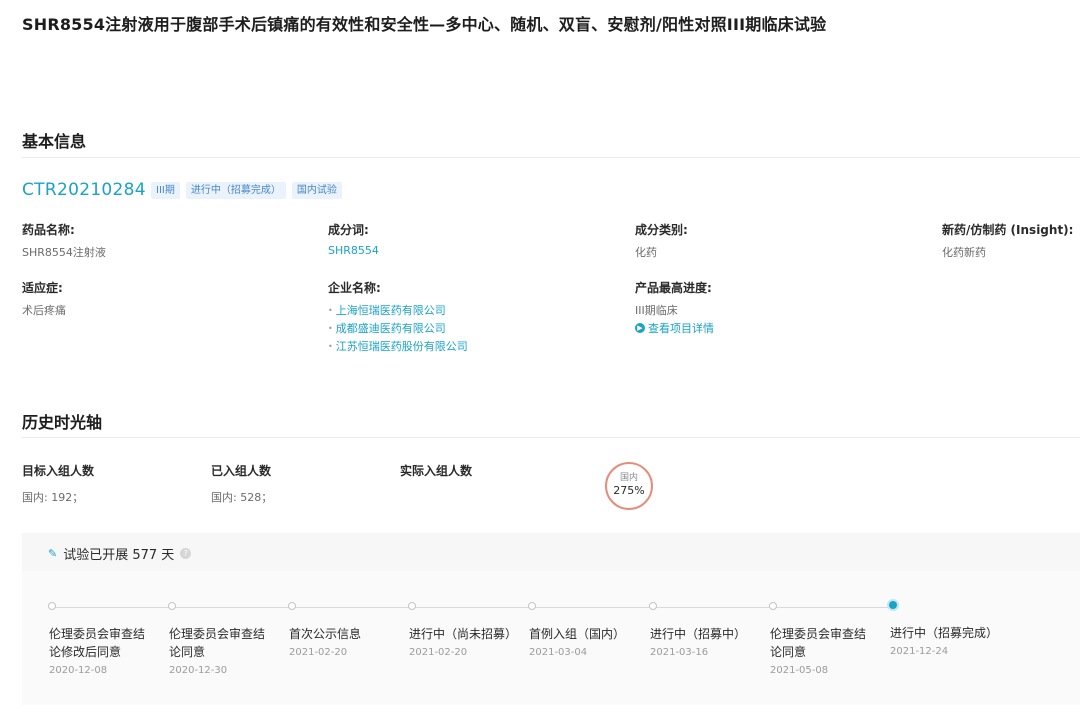 The height and width of the screenshot is (713, 1080). I want to click on enrolled-value: 国内: 528；, so click(242, 497).